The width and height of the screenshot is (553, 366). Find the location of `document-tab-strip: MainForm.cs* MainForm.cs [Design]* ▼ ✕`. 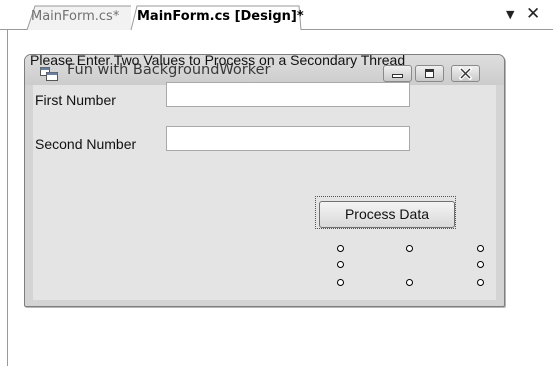

document-tab-strip: MainForm.cs* MainForm.cs [Design]* ▼ ✕ is located at coordinates (276, 15).